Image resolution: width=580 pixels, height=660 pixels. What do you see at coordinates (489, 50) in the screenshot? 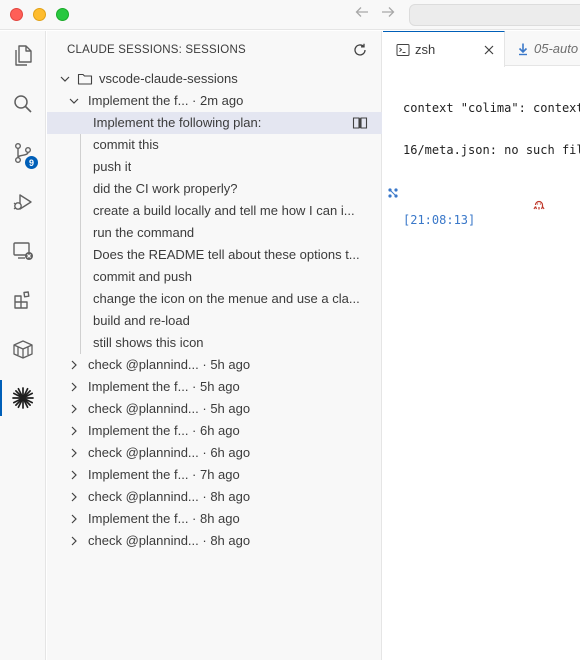
I see `close-icon` at bounding box center [489, 50].